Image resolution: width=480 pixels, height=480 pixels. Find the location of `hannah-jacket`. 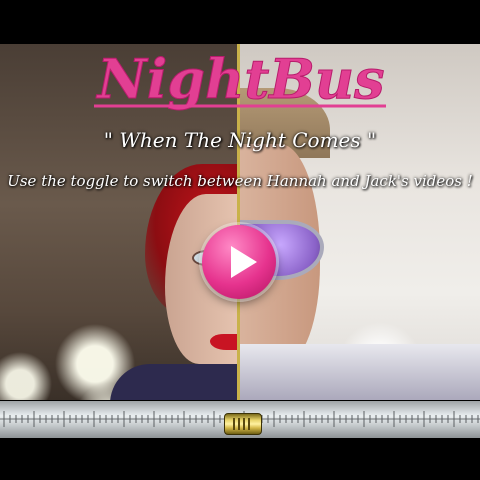

hannah-jacket is located at coordinates (174, 382).